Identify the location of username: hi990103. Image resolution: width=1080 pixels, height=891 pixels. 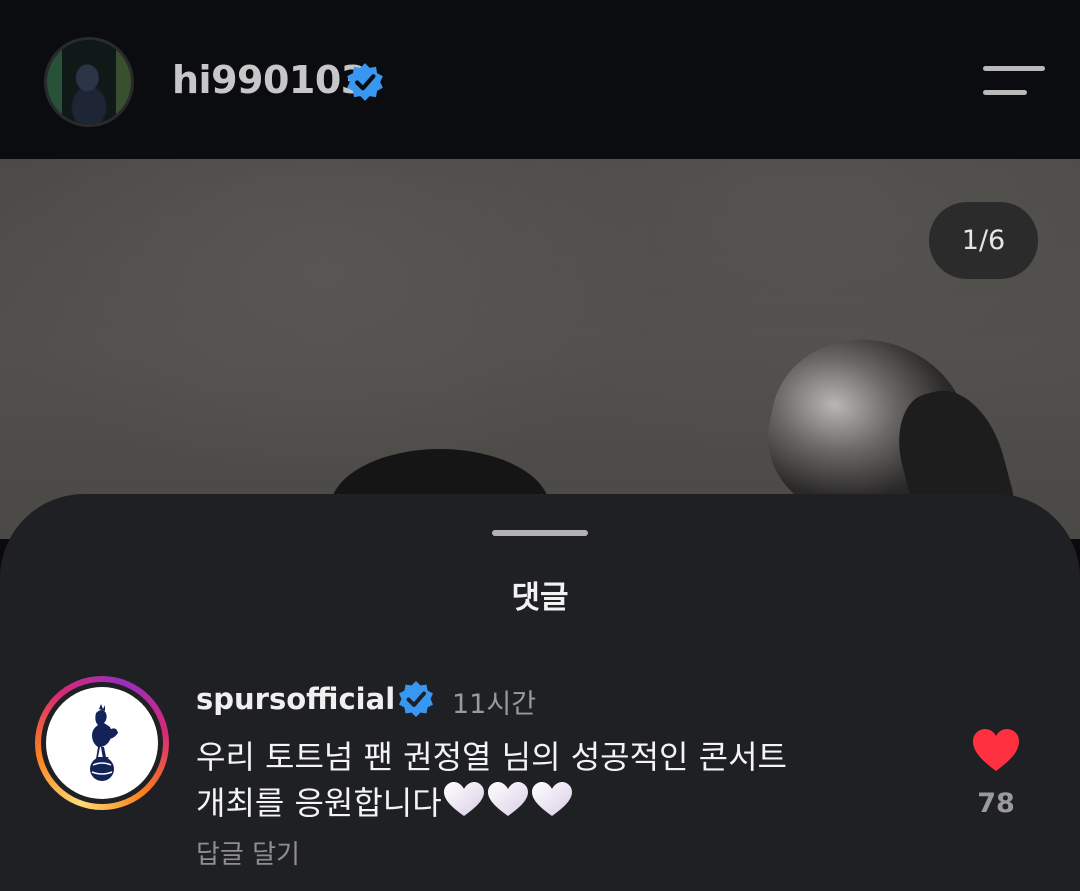
(269, 80).